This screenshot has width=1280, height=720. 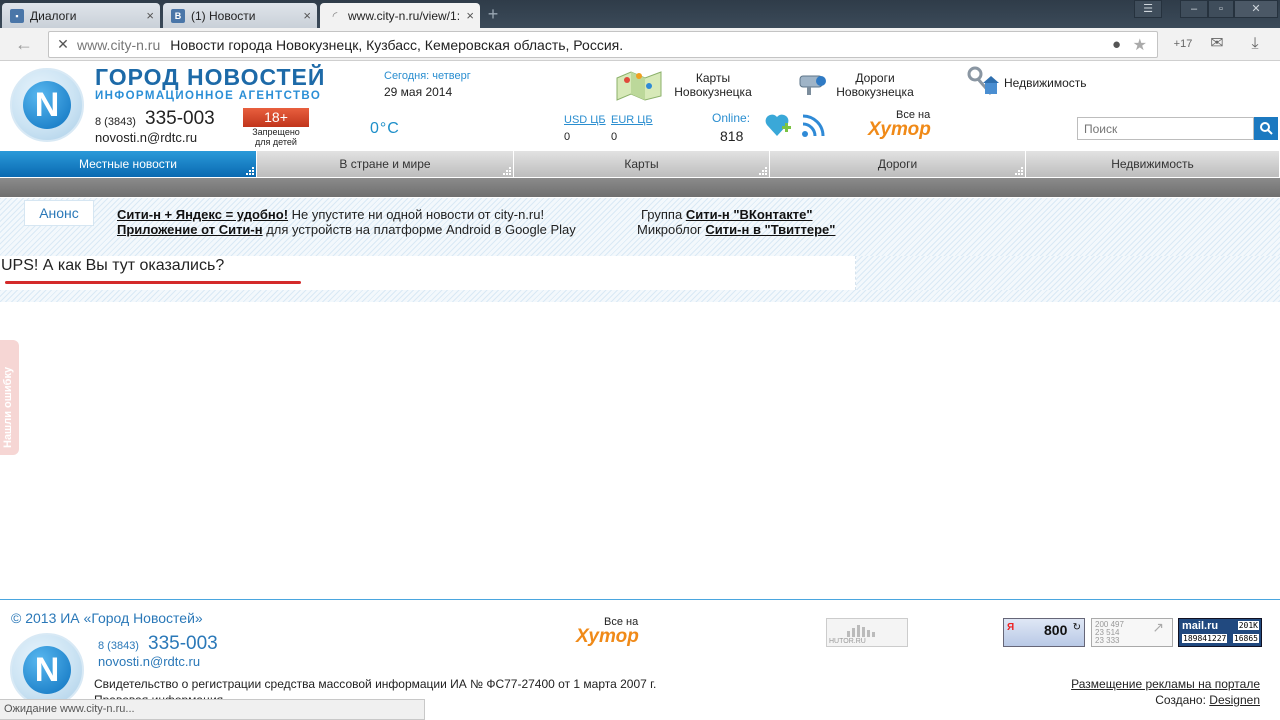 I want to click on hutor-banner-header: Все на Хутор, so click(x=901, y=126).